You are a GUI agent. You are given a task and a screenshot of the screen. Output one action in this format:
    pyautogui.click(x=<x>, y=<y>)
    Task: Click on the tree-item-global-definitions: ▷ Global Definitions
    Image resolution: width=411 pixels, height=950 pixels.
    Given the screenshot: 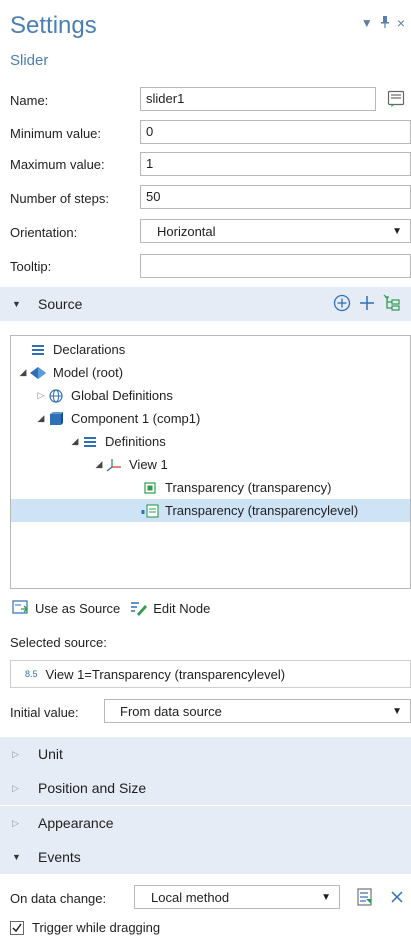 What is the action you would take?
    pyautogui.click(x=104, y=395)
    